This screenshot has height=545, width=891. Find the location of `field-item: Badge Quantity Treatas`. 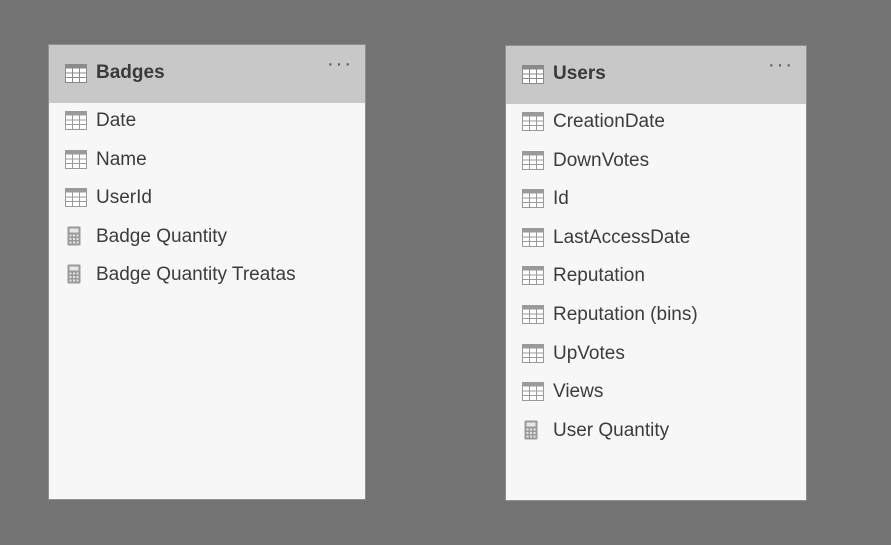

field-item: Badge Quantity Treatas is located at coordinates (207, 274).